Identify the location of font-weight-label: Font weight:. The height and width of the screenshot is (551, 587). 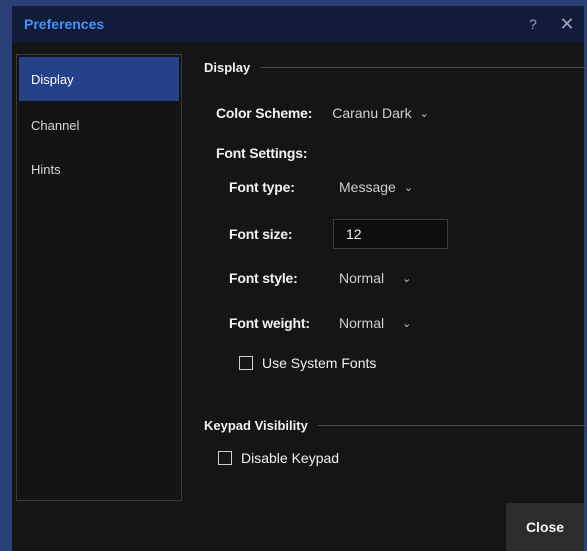
(269, 323).